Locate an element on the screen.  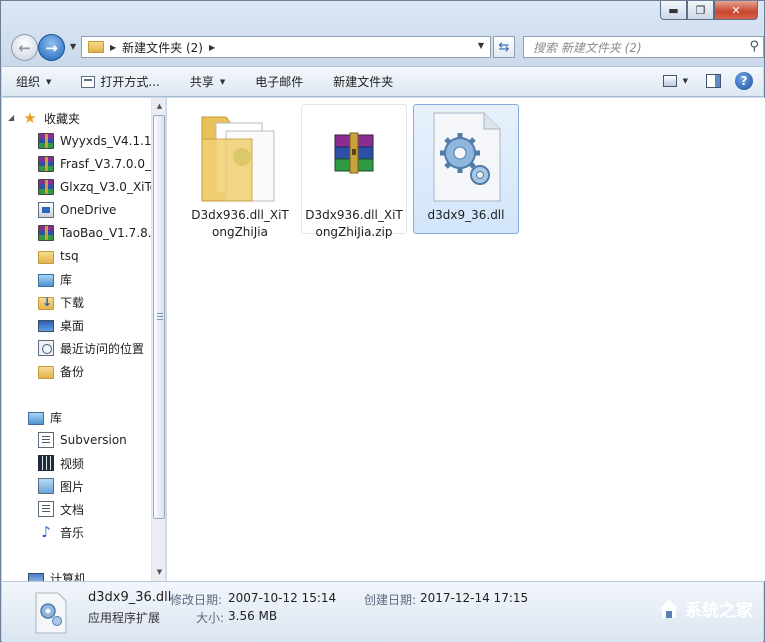
details-file-type: 应用程序扩展 is located at coordinates (124, 618).